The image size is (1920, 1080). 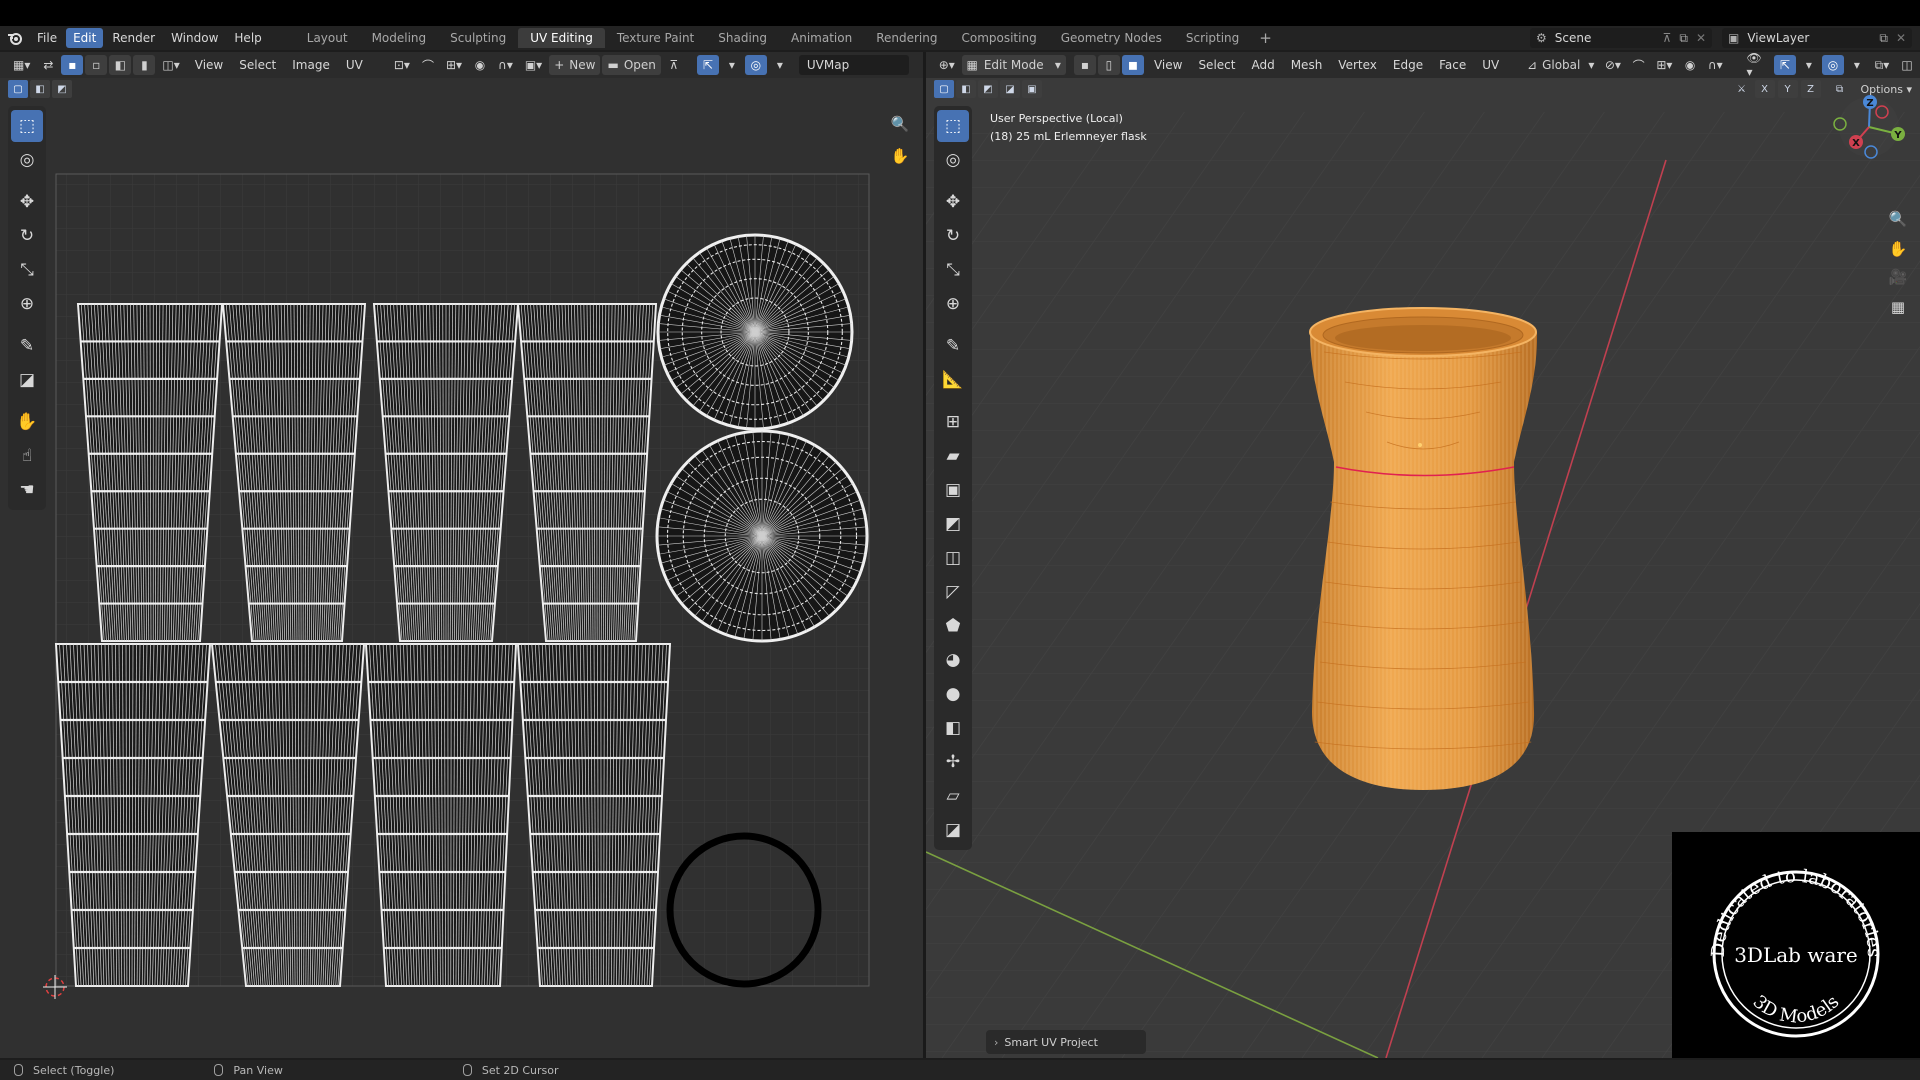 I want to click on loop-cut-tool-icon: ◫, so click(x=953, y=558).